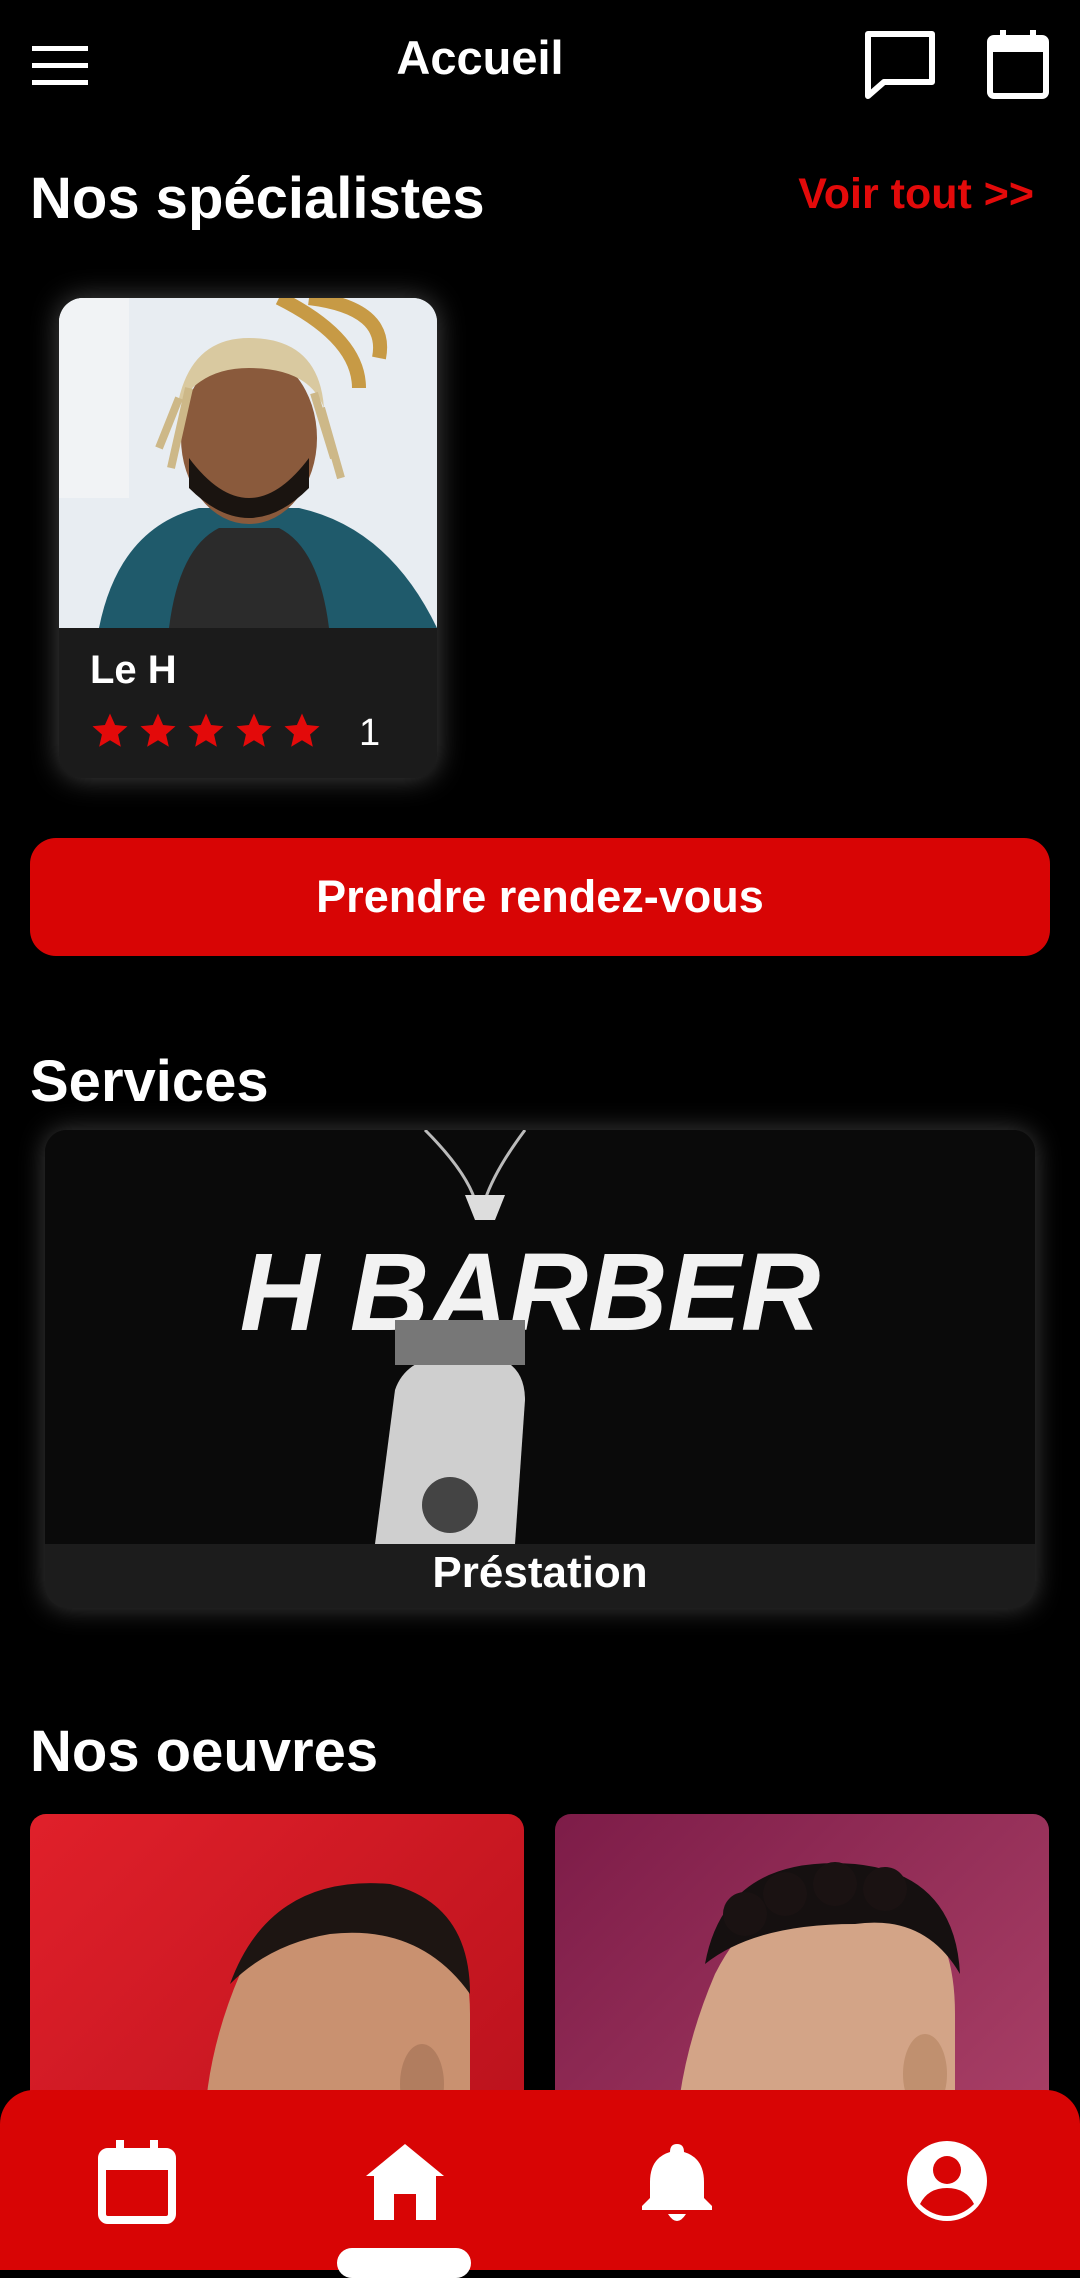 The height and width of the screenshot is (2278, 1080). What do you see at coordinates (133, 670) in the screenshot?
I see `specialist-name: Le H` at bounding box center [133, 670].